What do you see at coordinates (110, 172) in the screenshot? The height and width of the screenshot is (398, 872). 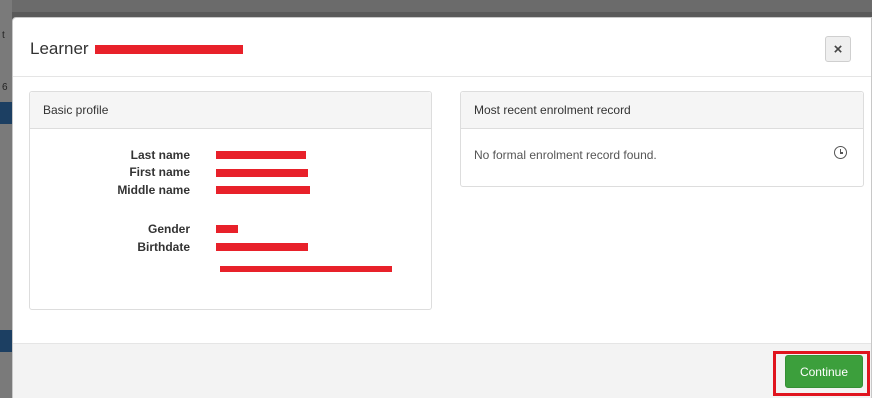 I see `first-name-row: First name` at bounding box center [110, 172].